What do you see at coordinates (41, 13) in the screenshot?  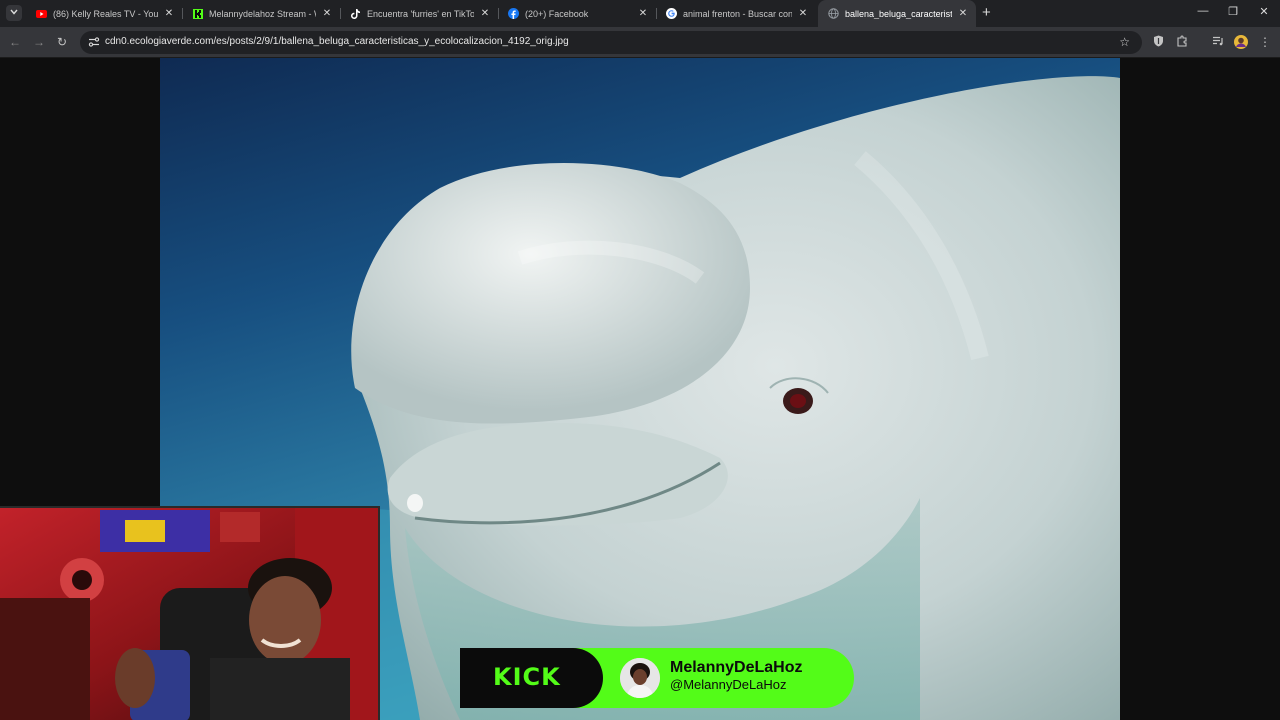 I see `youtube-icon` at bounding box center [41, 13].